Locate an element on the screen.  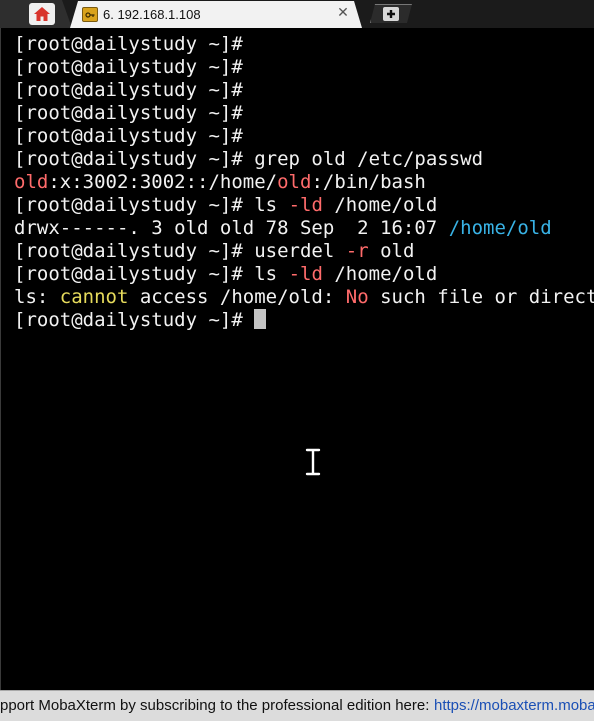
output-text: access /home/old: is located at coordinates (237, 297).